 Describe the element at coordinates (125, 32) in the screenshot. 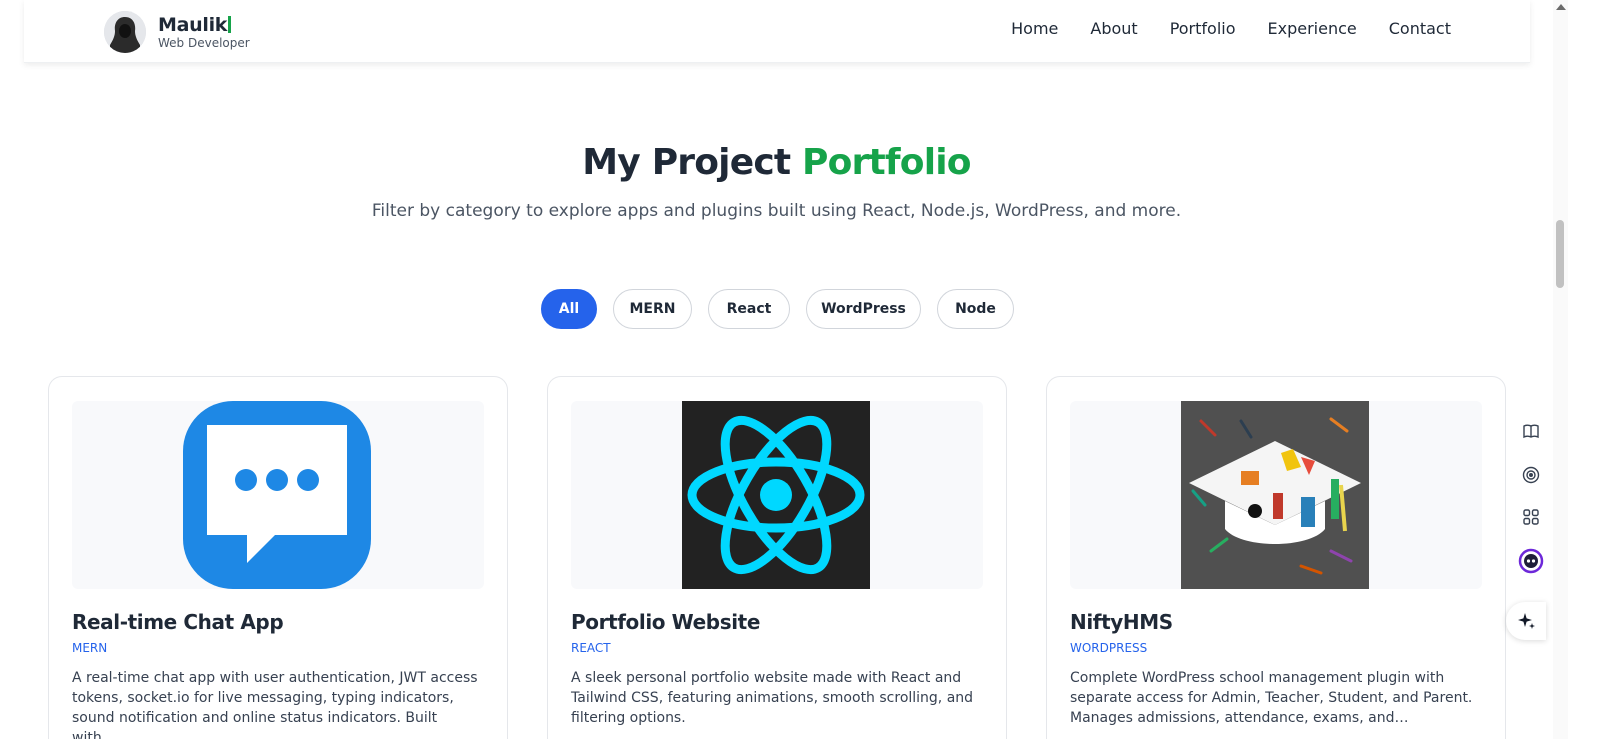

I see `avatar` at that location.